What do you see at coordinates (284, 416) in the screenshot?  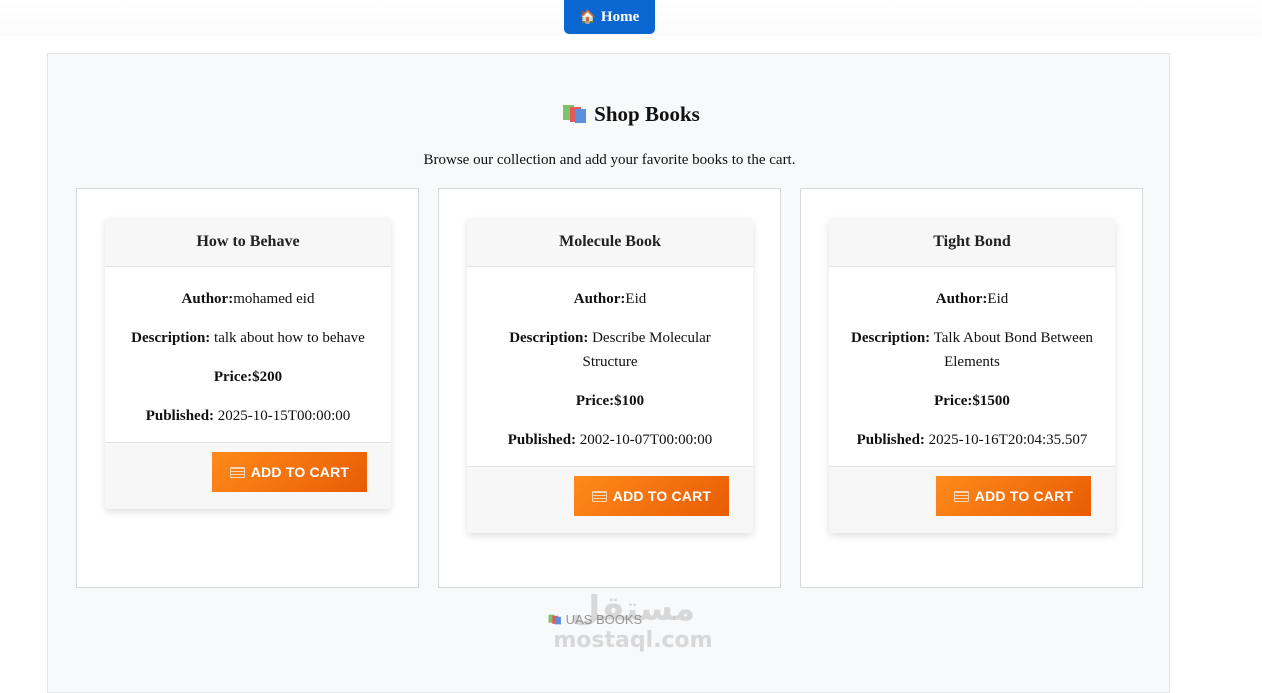 I see `published-value: 2025-10-15T00:00:00` at bounding box center [284, 416].